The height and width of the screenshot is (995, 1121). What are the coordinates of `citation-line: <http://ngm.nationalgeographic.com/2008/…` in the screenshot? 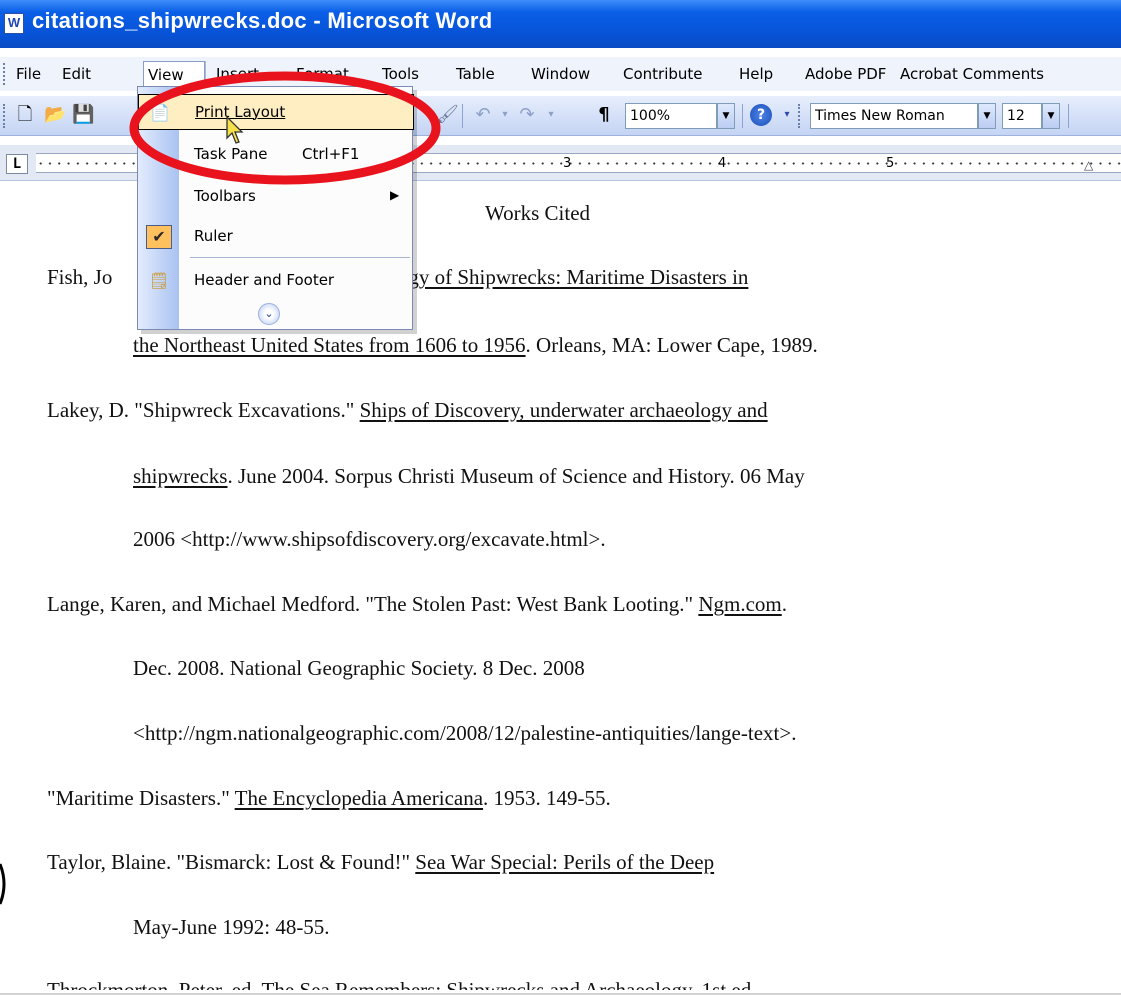 It's located at (465, 733).